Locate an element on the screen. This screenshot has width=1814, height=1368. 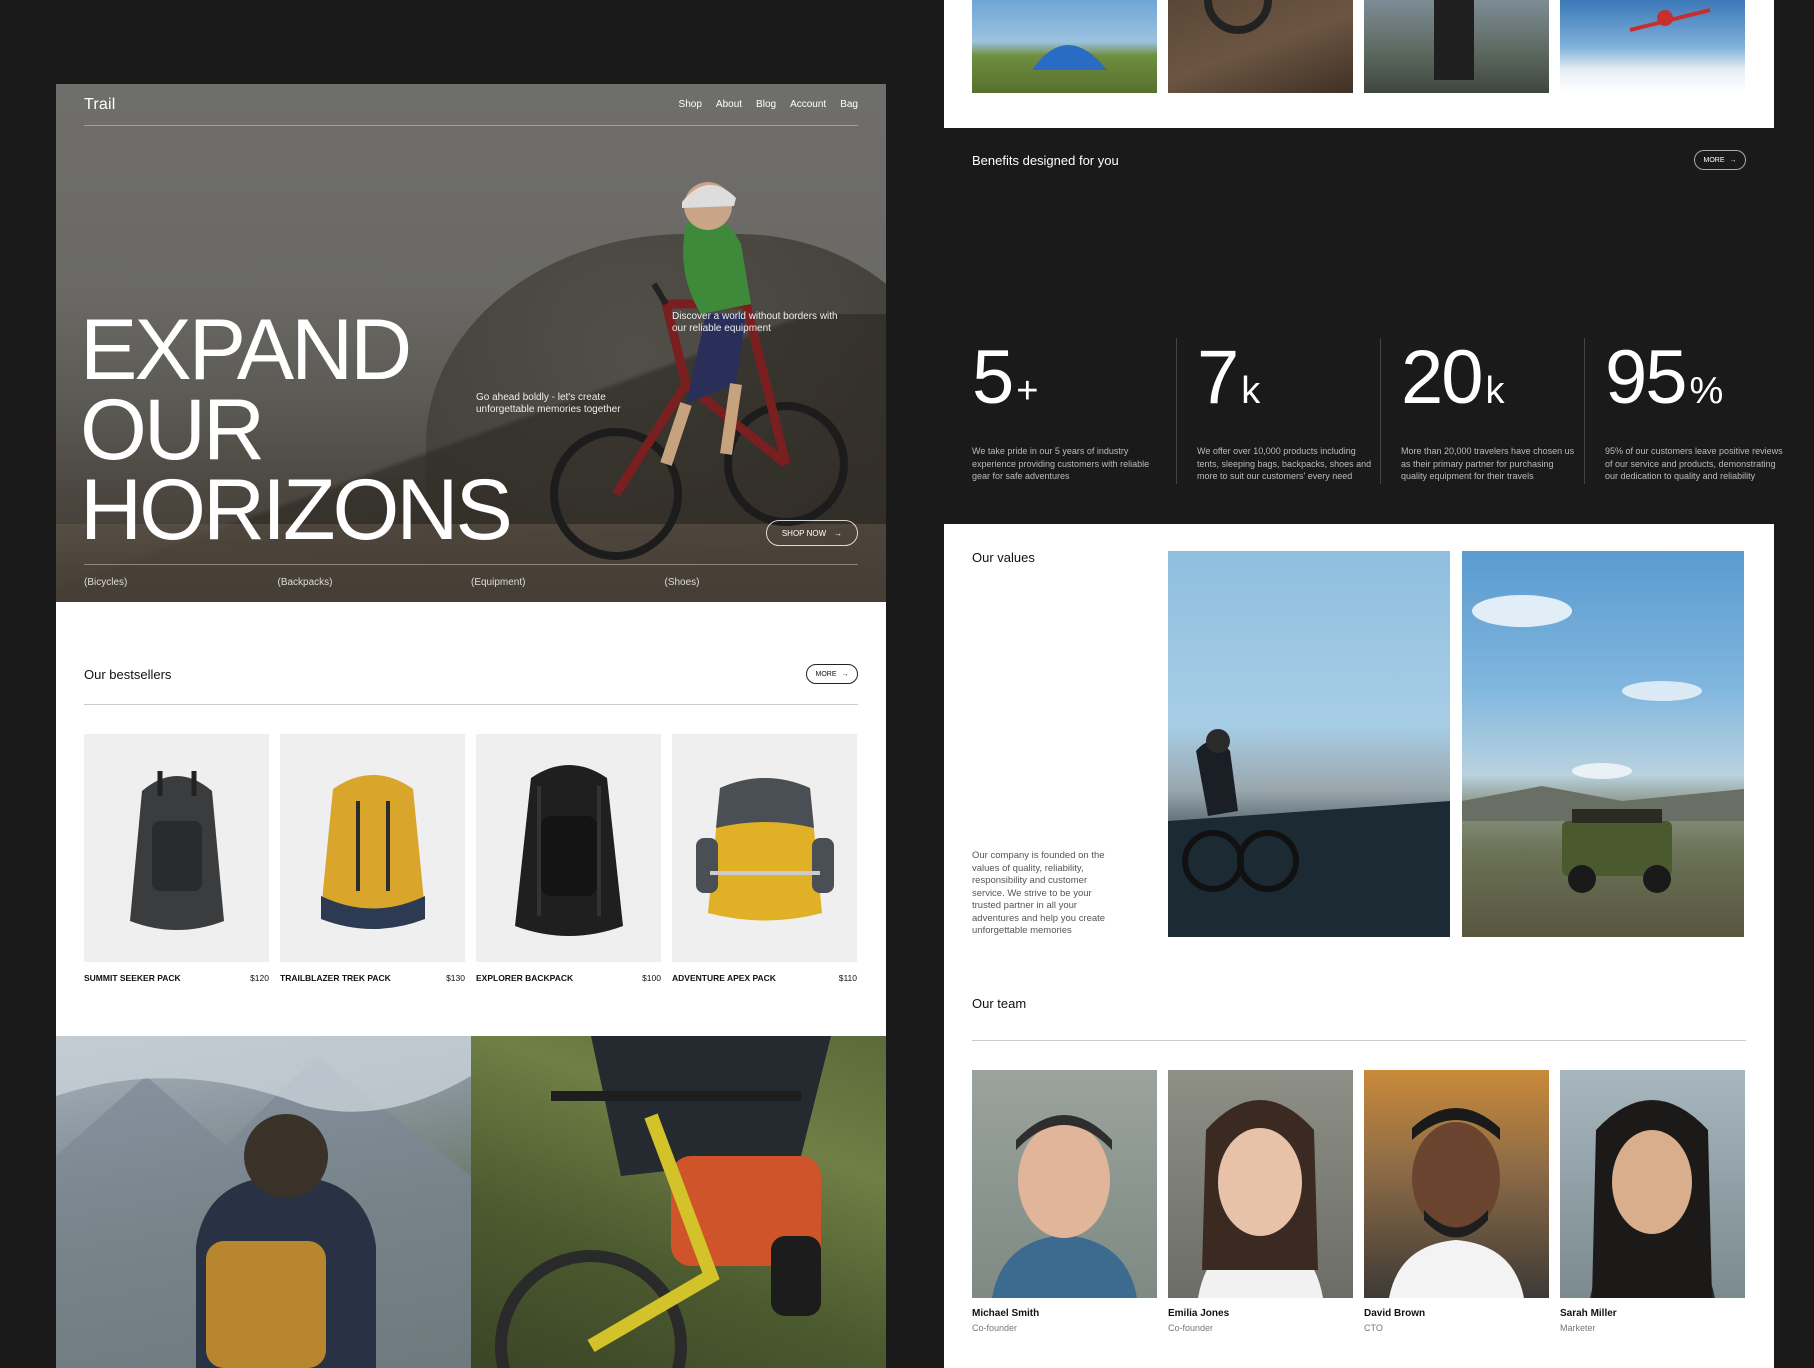
team-member-card: Sarah Miller Marketer is located at coordinates (1652, 1201).